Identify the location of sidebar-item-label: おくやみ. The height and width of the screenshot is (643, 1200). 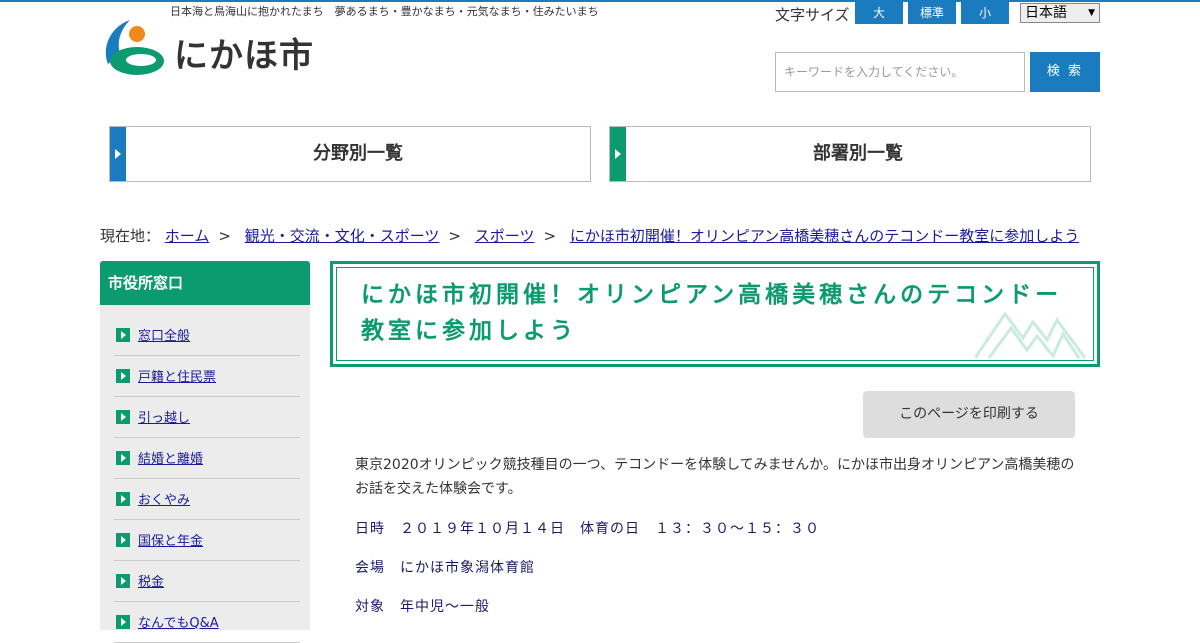
(164, 498).